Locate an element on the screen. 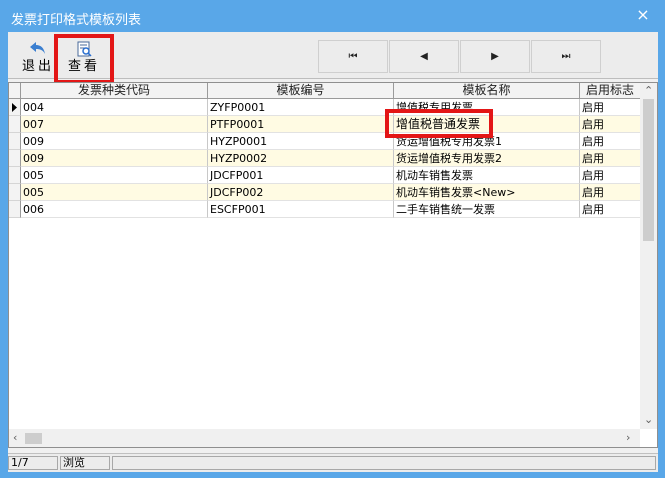 The image size is (665, 478). toolbar: 退出 查看 ⏮ ◀ ▶ ⏭ is located at coordinates (333, 58).